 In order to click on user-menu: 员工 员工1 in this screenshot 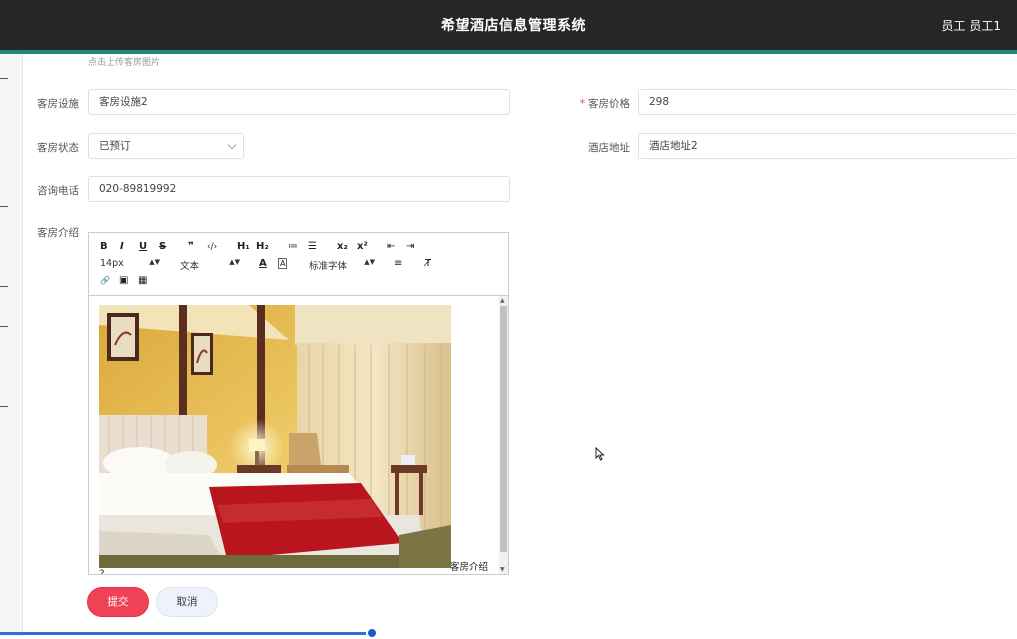, I will do `click(971, 25)`.